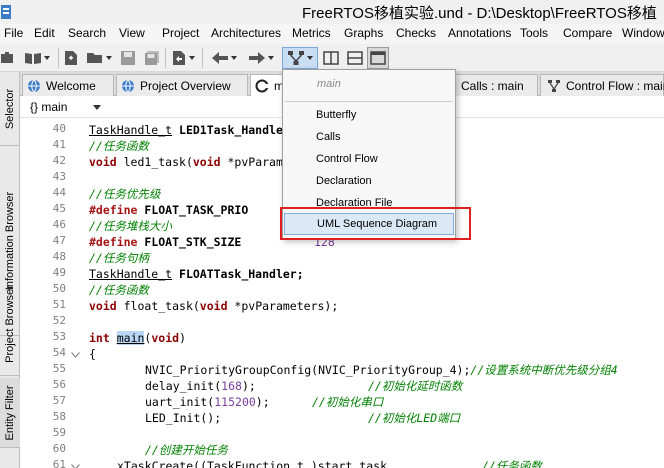 The image size is (664, 468). I want to click on menu-separator, so click(369, 101).